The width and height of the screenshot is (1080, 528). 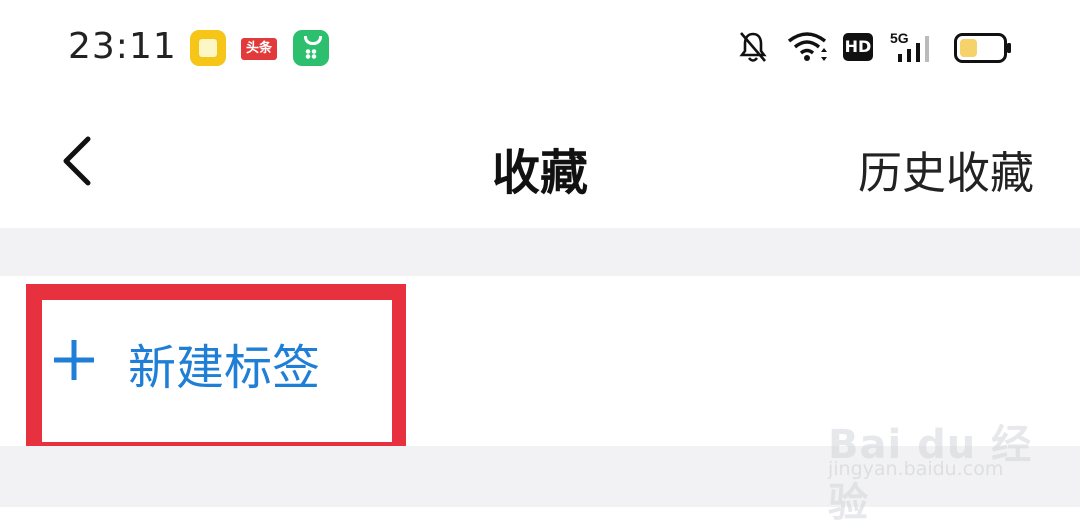 What do you see at coordinates (259, 49) in the screenshot?
I see `toutiao-app-icon: 头条` at bounding box center [259, 49].